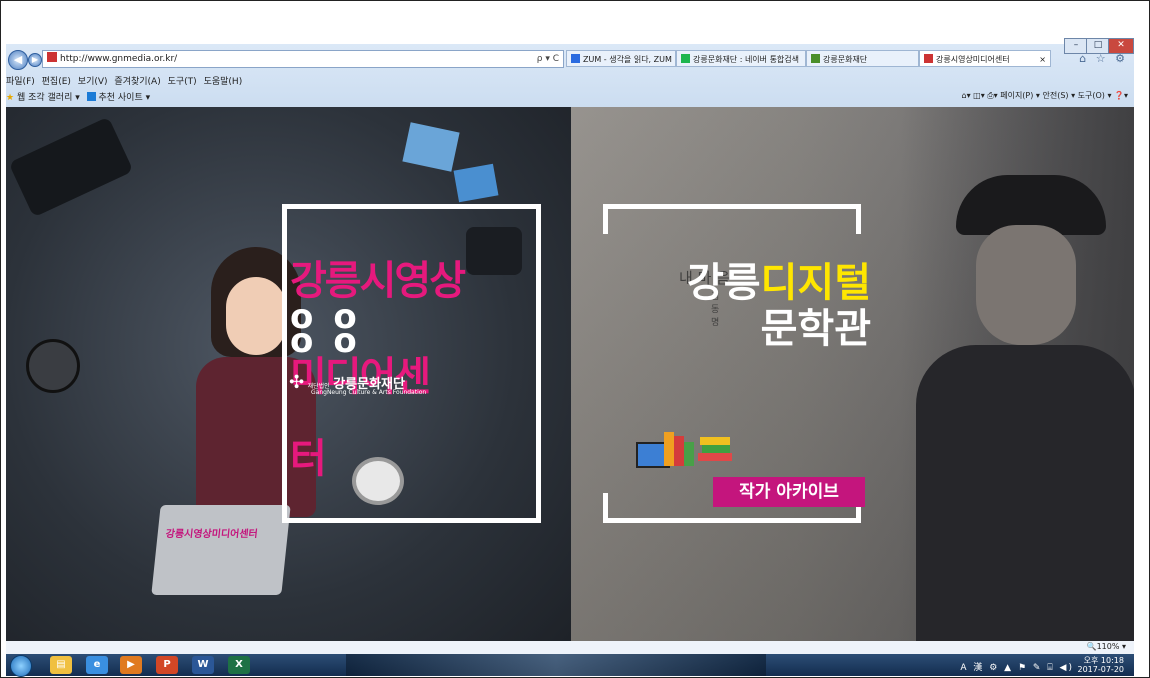  Describe the element at coordinates (1106, 646) in the screenshot. I see `zoom-level: 🔍110% ▾` at that location.